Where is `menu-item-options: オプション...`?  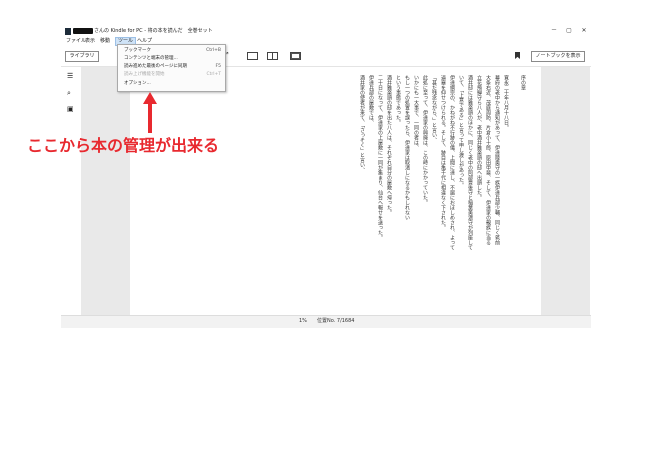 menu-item-options: オプション... is located at coordinates (171, 84).